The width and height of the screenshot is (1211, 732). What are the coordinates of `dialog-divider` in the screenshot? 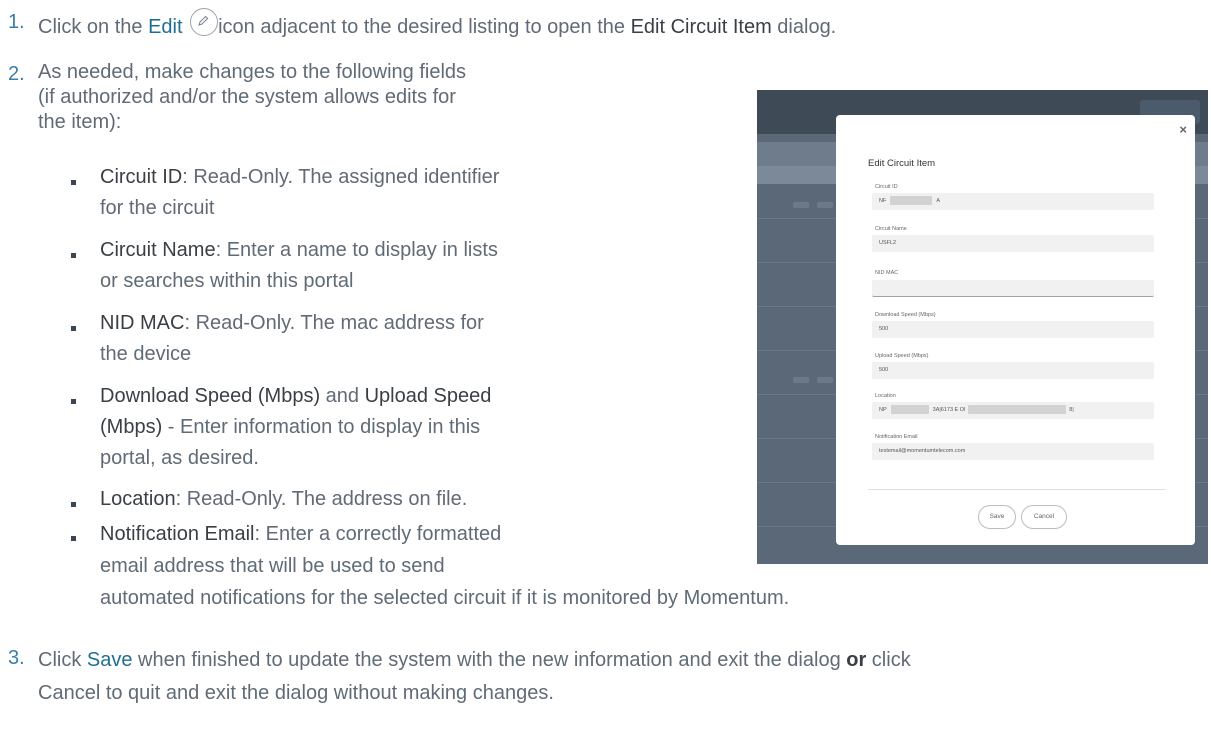 It's located at (1017, 489).